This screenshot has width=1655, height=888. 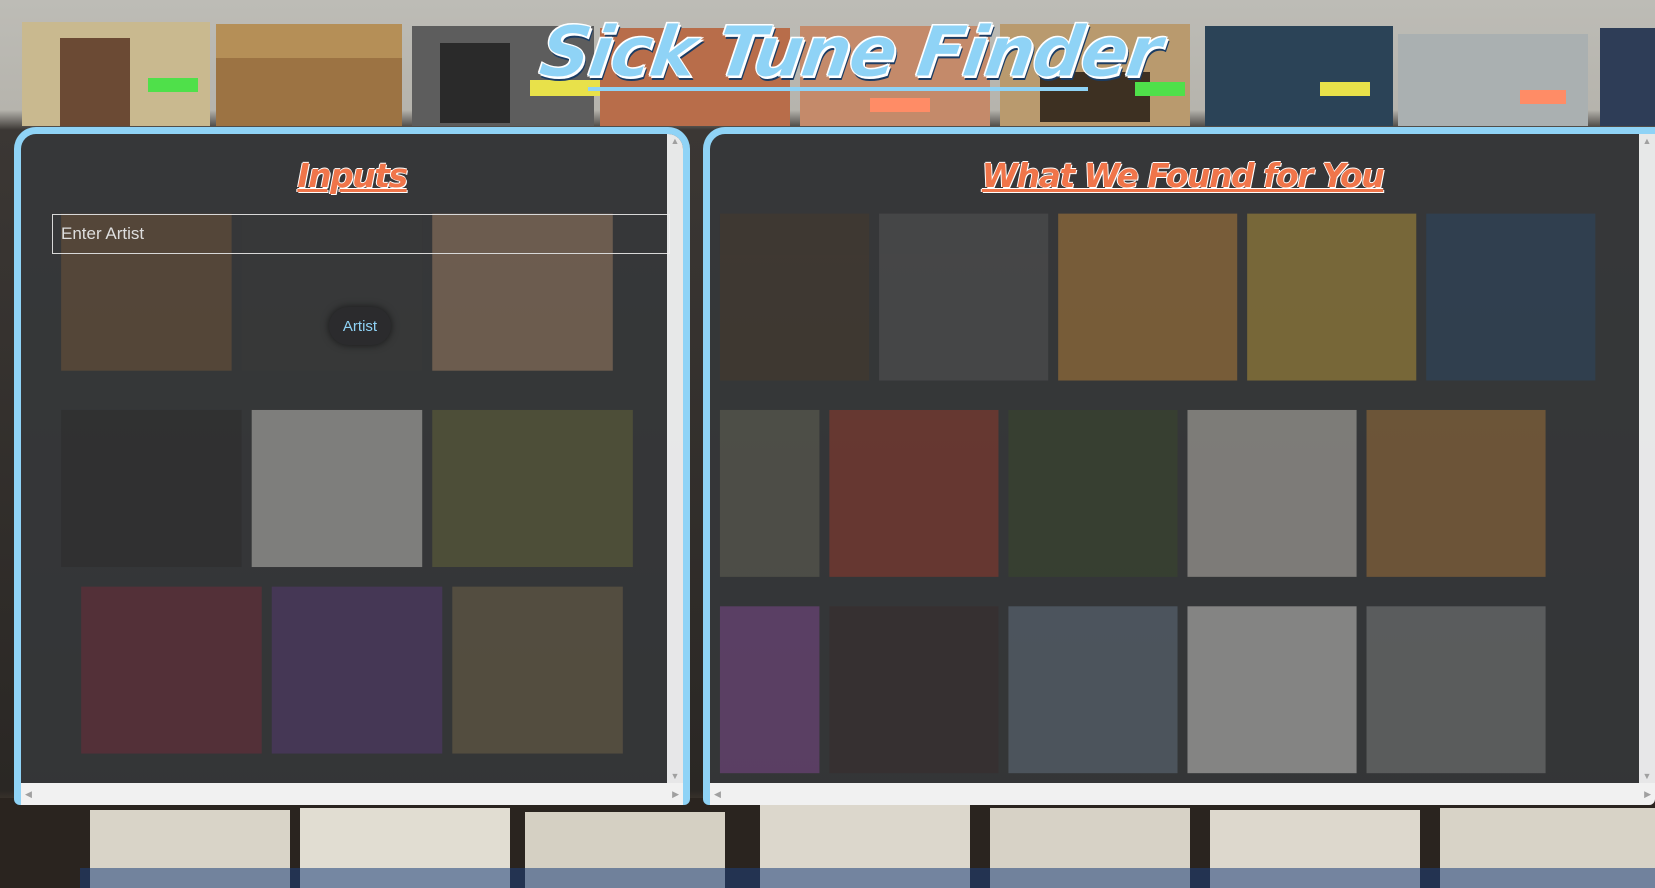 I want to click on results-heading: What We Found for You, so click(x=1183, y=175).